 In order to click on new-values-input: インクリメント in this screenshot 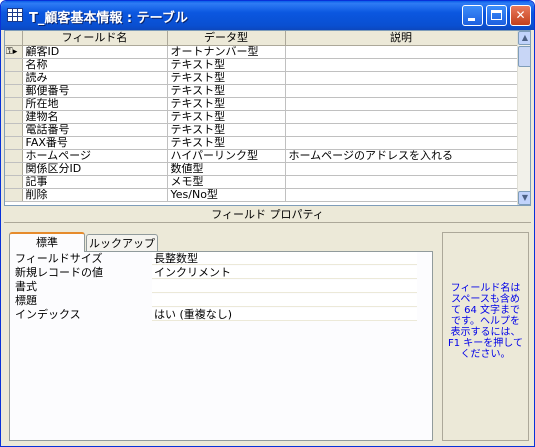, I will do `click(284, 272)`.